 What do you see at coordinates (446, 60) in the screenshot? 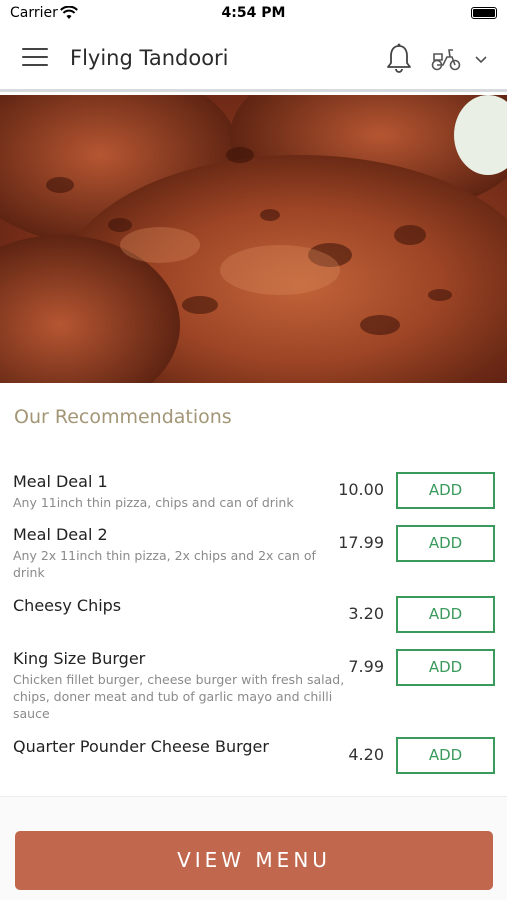
I see `scooter-icon` at bounding box center [446, 60].